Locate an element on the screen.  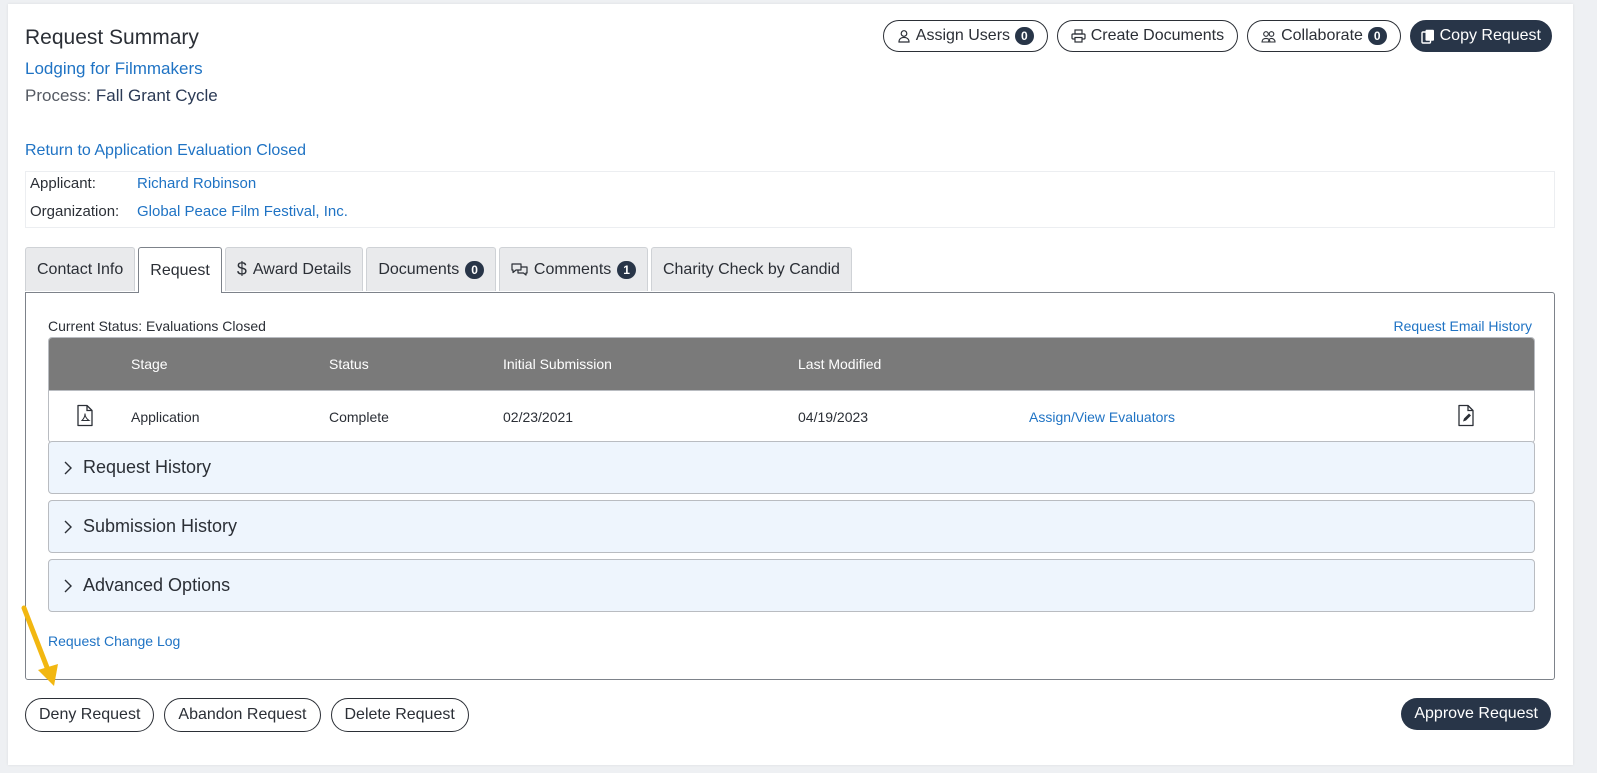
initial-submission-cell: 02/23/2021 is located at coordinates (538, 416).